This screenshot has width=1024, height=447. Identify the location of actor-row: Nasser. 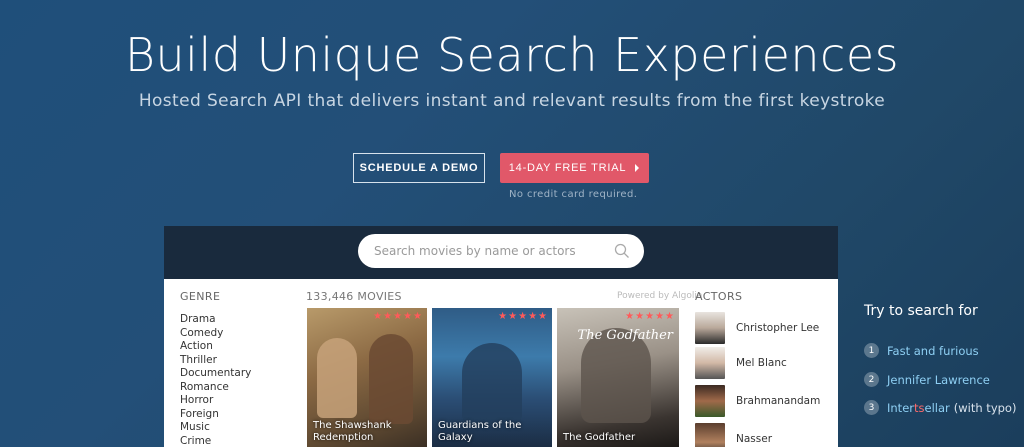
(733, 435).